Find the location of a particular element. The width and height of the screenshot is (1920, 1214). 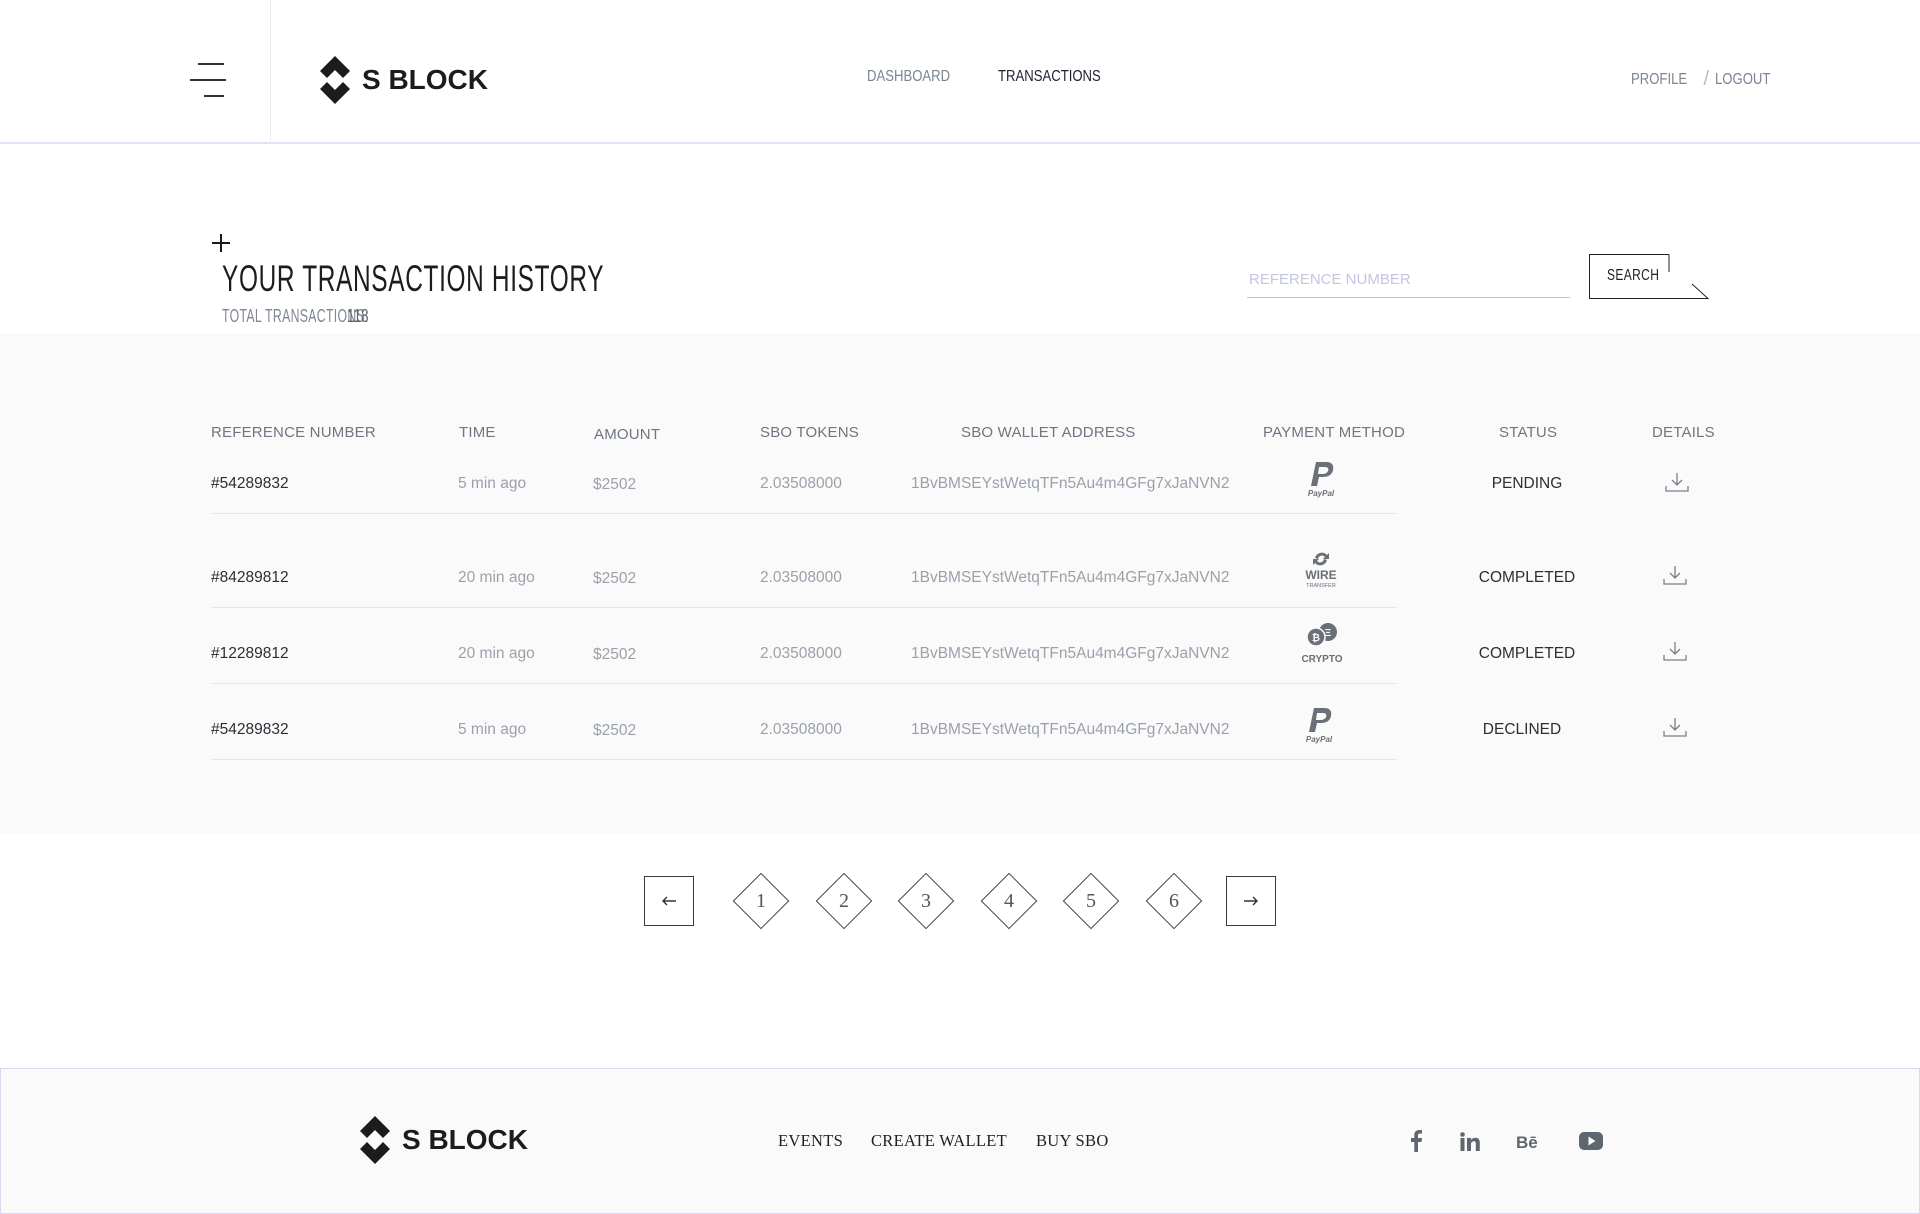

facebook-icon is located at coordinates (1416, 1141).